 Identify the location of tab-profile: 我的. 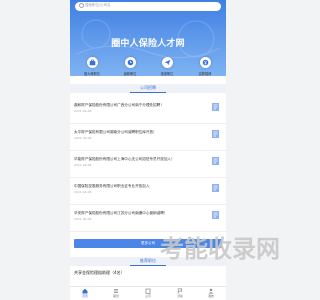
(211, 293).